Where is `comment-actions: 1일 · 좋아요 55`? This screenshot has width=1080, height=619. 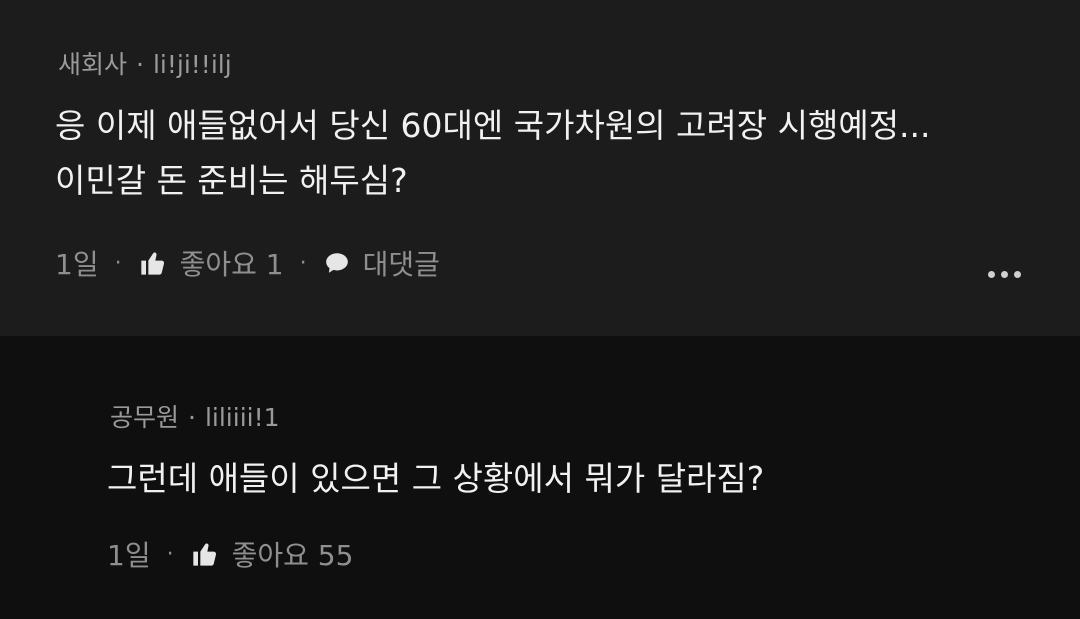
comment-actions: 1일 · 좋아요 55 is located at coordinates (230, 554).